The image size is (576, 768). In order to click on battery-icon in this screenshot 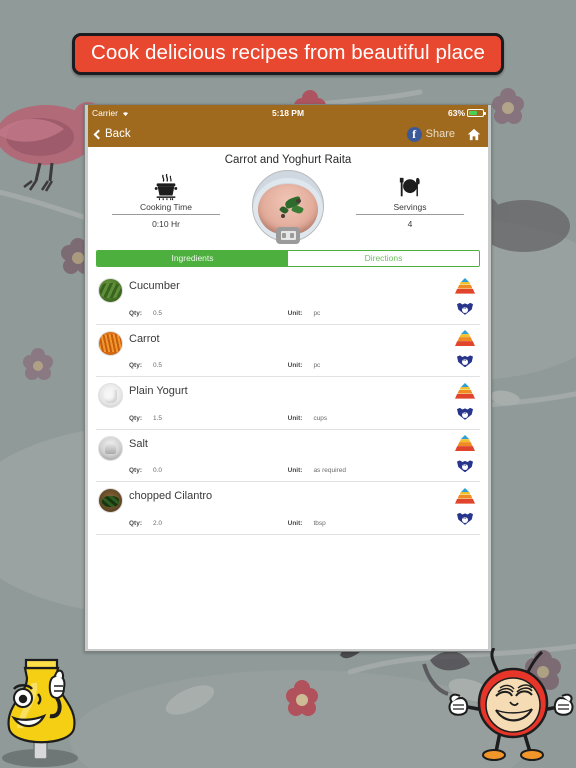, I will do `click(476, 113)`.